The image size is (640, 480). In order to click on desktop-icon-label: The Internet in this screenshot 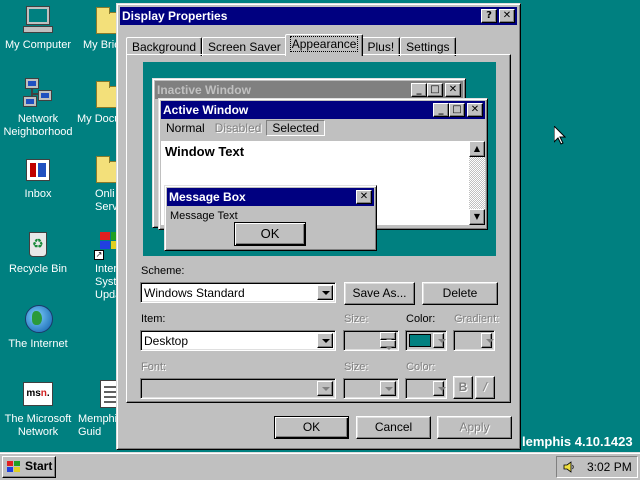, I will do `click(38, 344)`.